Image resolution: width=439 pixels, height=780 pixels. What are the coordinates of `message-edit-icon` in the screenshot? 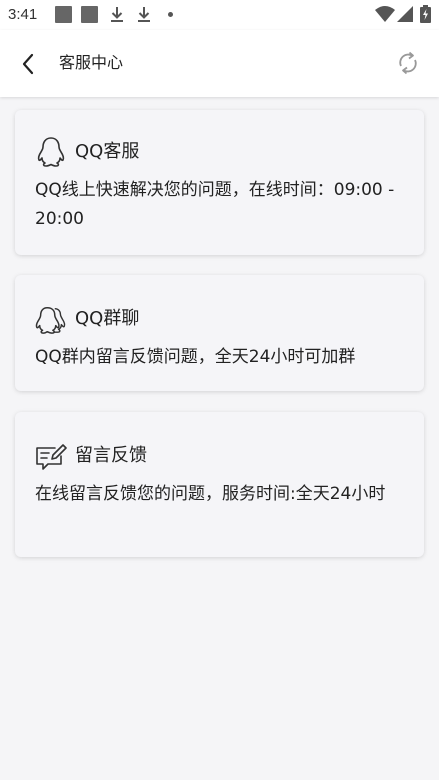 It's located at (51, 456).